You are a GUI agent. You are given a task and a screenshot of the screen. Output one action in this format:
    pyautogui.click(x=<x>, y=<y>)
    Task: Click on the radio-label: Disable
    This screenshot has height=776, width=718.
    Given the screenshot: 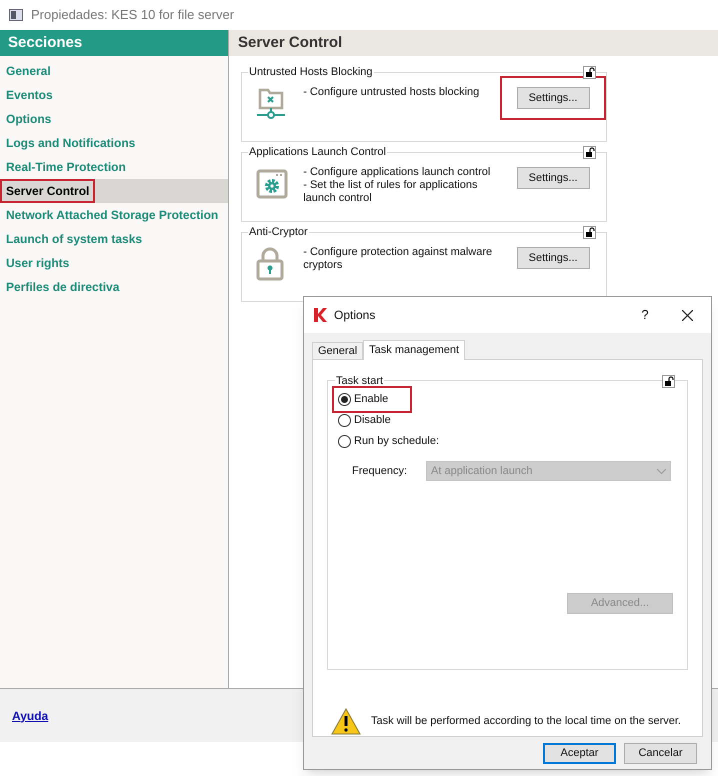 What is the action you would take?
    pyautogui.click(x=372, y=420)
    